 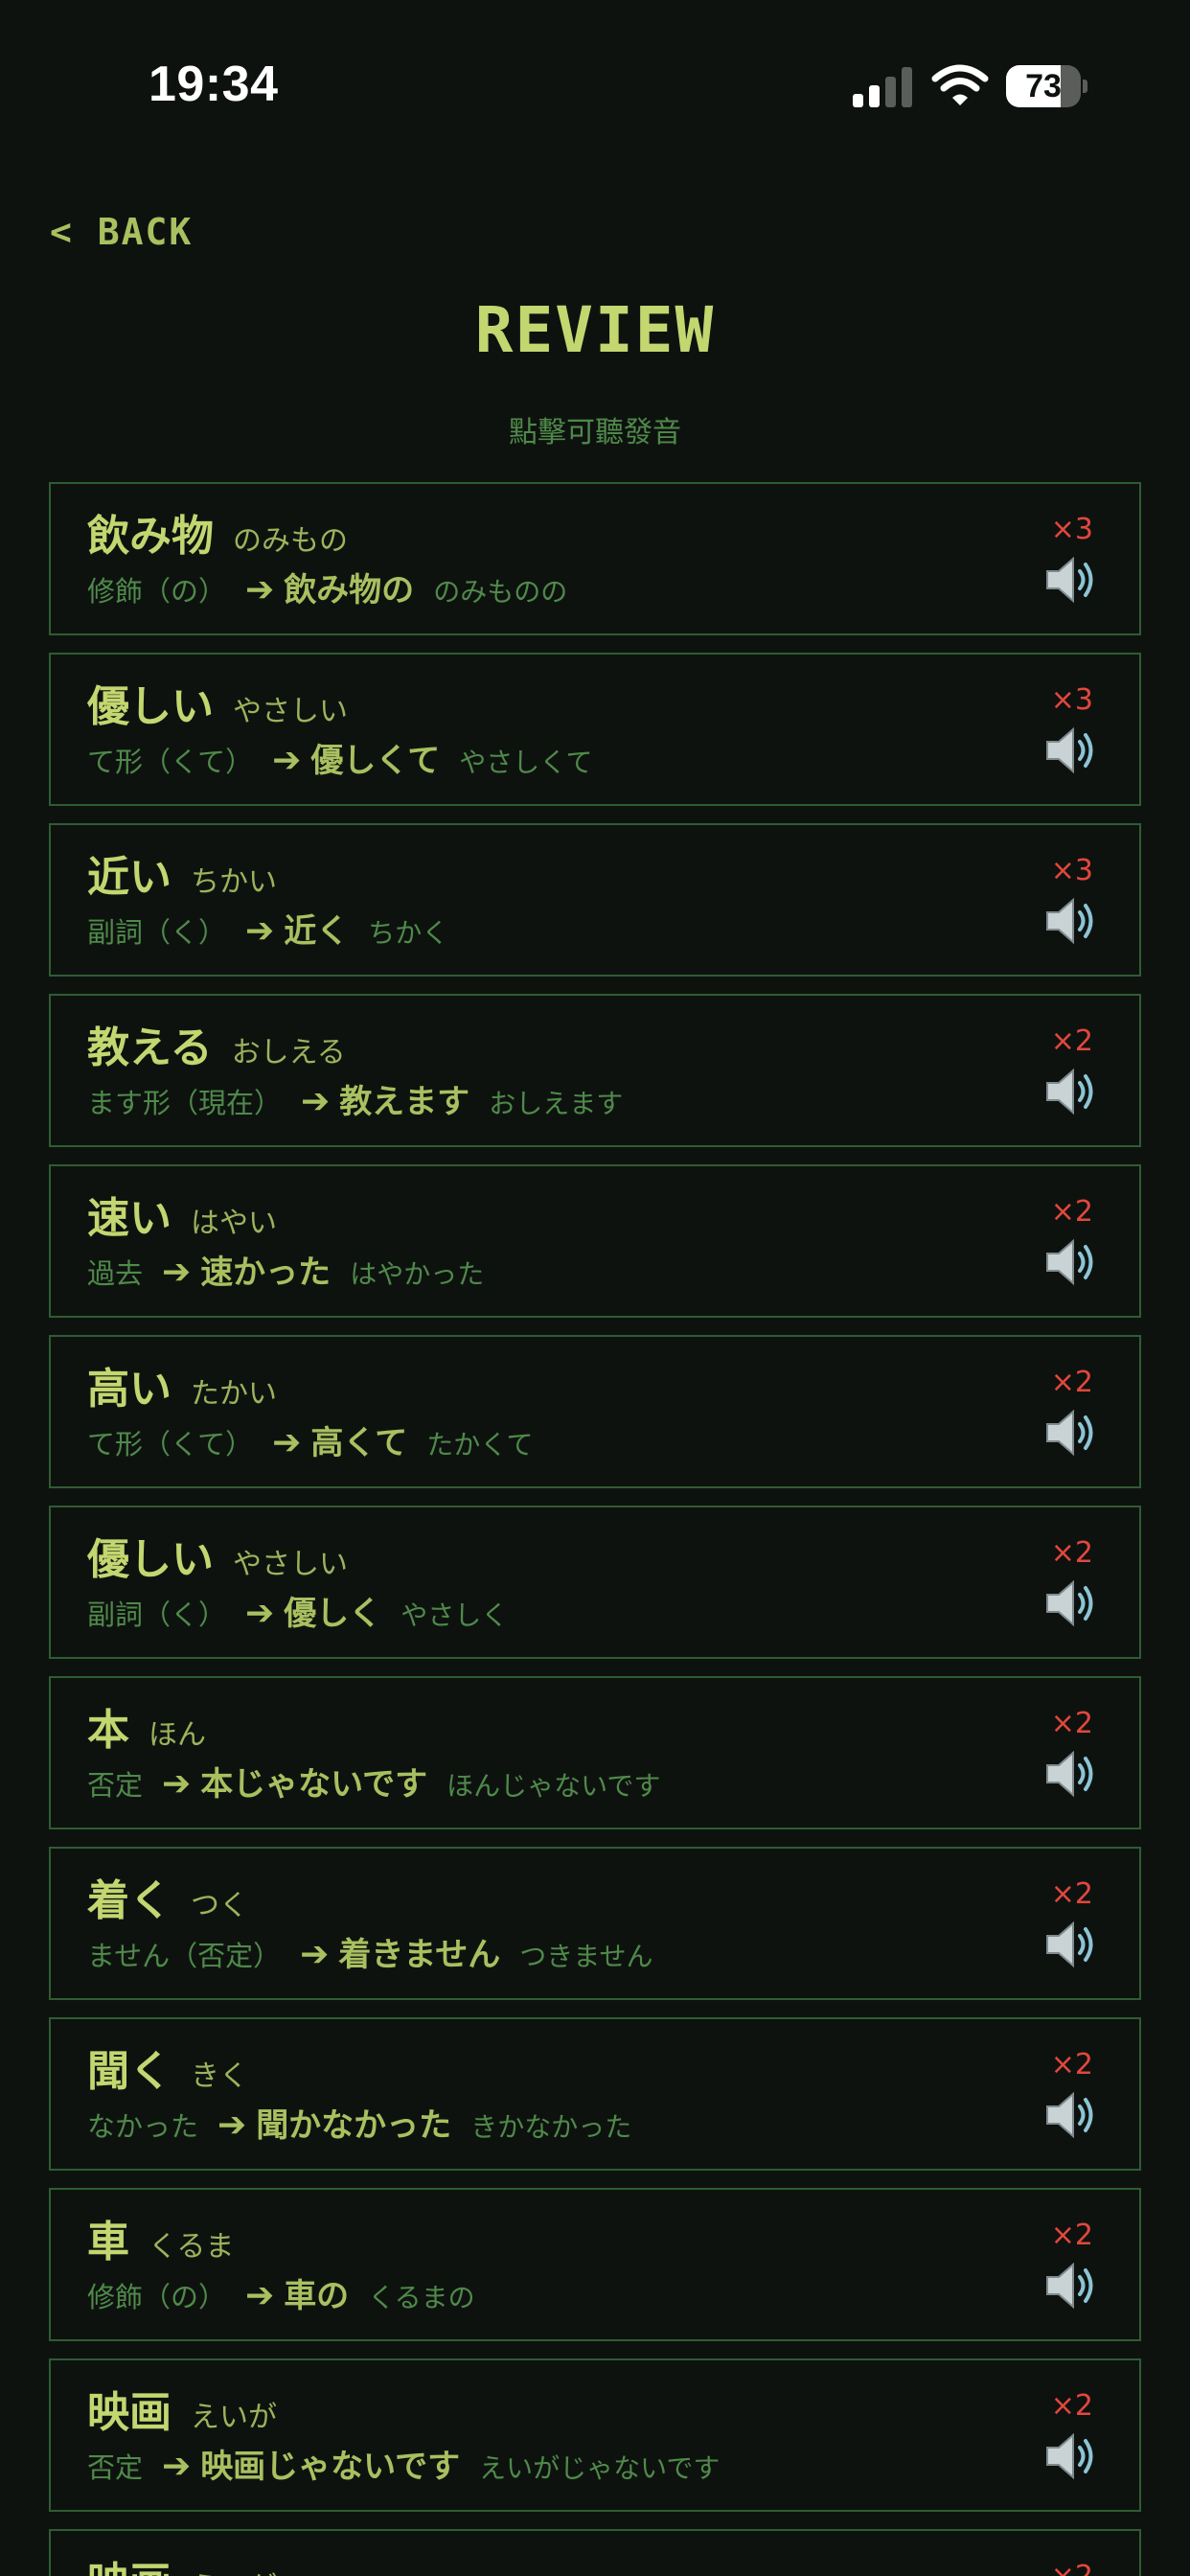 What do you see at coordinates (557, 1103) in the screenshot?
I see `conjugated-reading: おしえます` at bounding box center [557, 1103].